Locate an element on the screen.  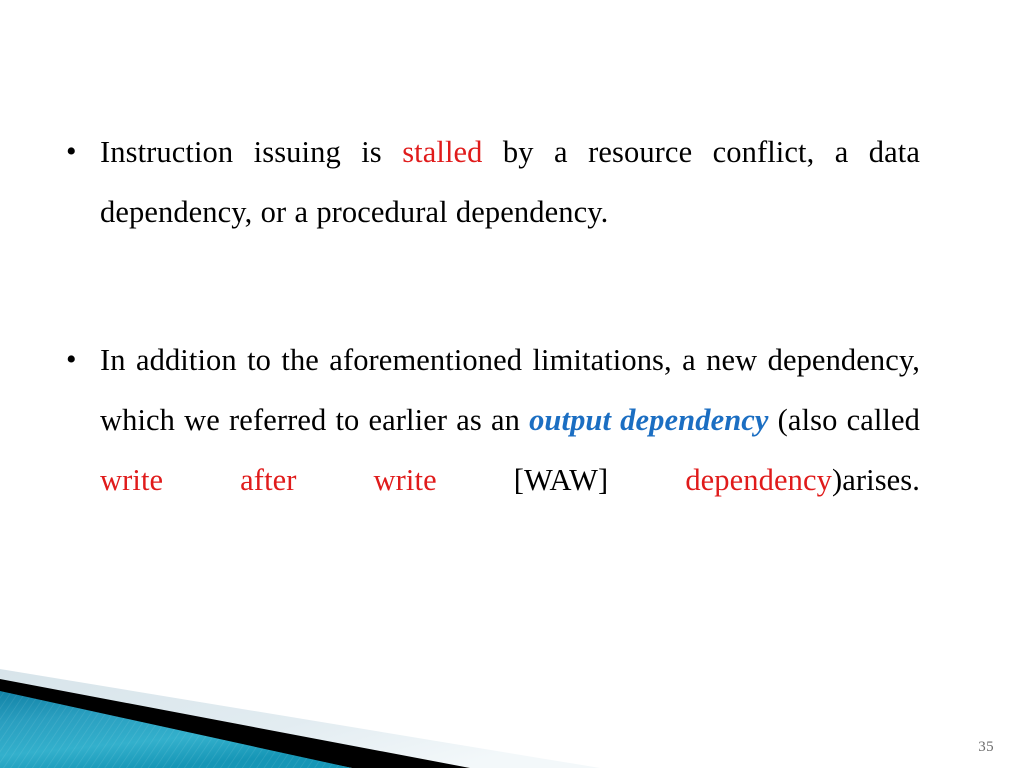
teal-triangle-texture is located at coordinates (176, 729).